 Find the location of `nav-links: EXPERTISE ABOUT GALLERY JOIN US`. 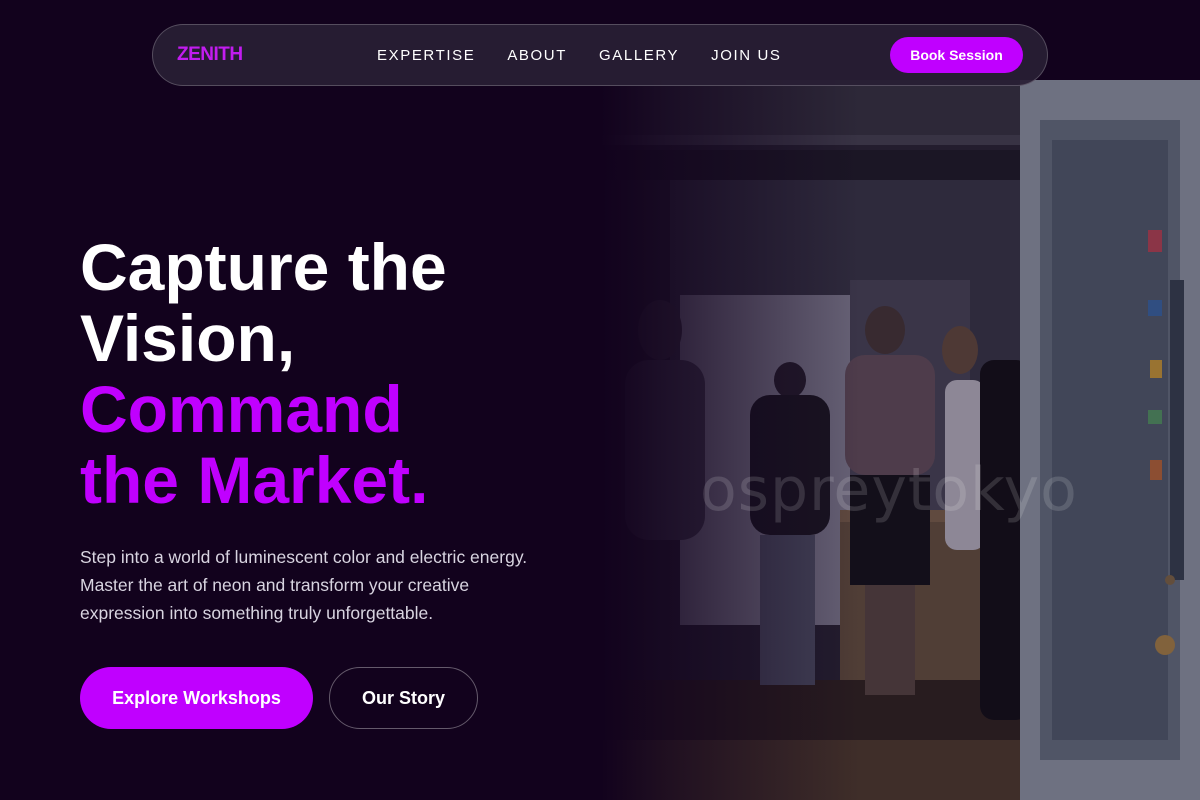

nav-links: EXPERTISE ABOUT GALLERY JOIN US is located at coordinates (579, 55).